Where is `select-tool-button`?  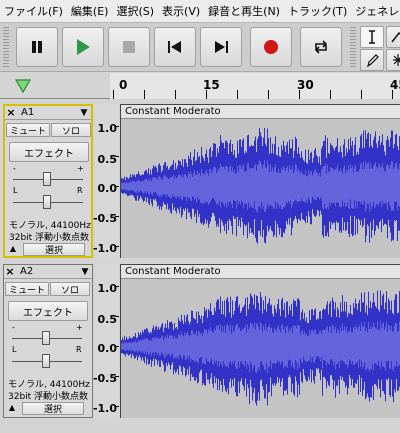 select-tool-button is located at coordinates (372, 37).